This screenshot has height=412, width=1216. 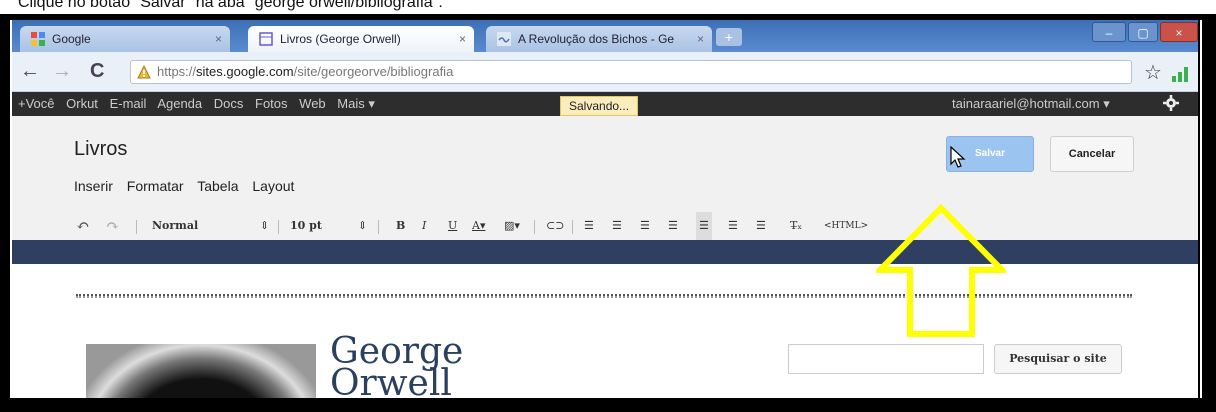 I want to click on undo-icon: ↶, so click(x=82, y=226).